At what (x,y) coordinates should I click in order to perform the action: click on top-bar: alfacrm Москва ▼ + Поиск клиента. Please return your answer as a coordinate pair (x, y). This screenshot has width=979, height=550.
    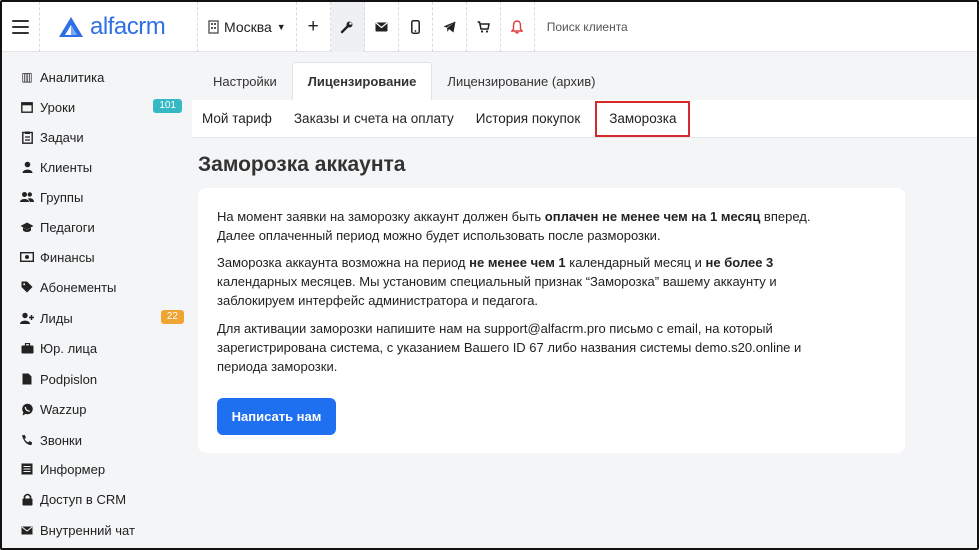
    Looking at the image, I should click on (489, 27).